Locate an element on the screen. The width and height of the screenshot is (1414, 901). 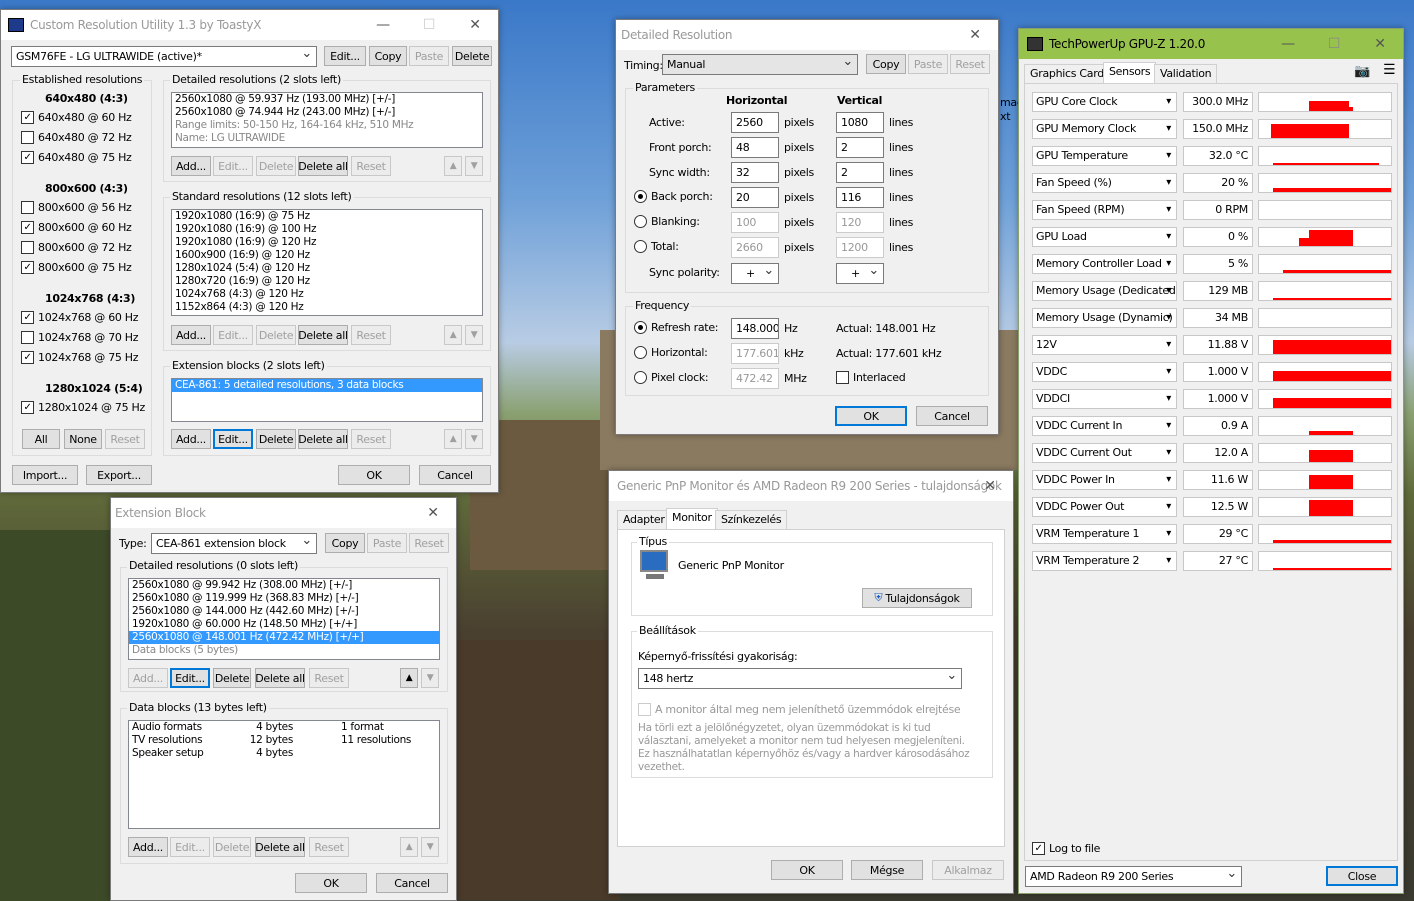
sensor-name-select: 12V is located at coordinates (1104, 345).